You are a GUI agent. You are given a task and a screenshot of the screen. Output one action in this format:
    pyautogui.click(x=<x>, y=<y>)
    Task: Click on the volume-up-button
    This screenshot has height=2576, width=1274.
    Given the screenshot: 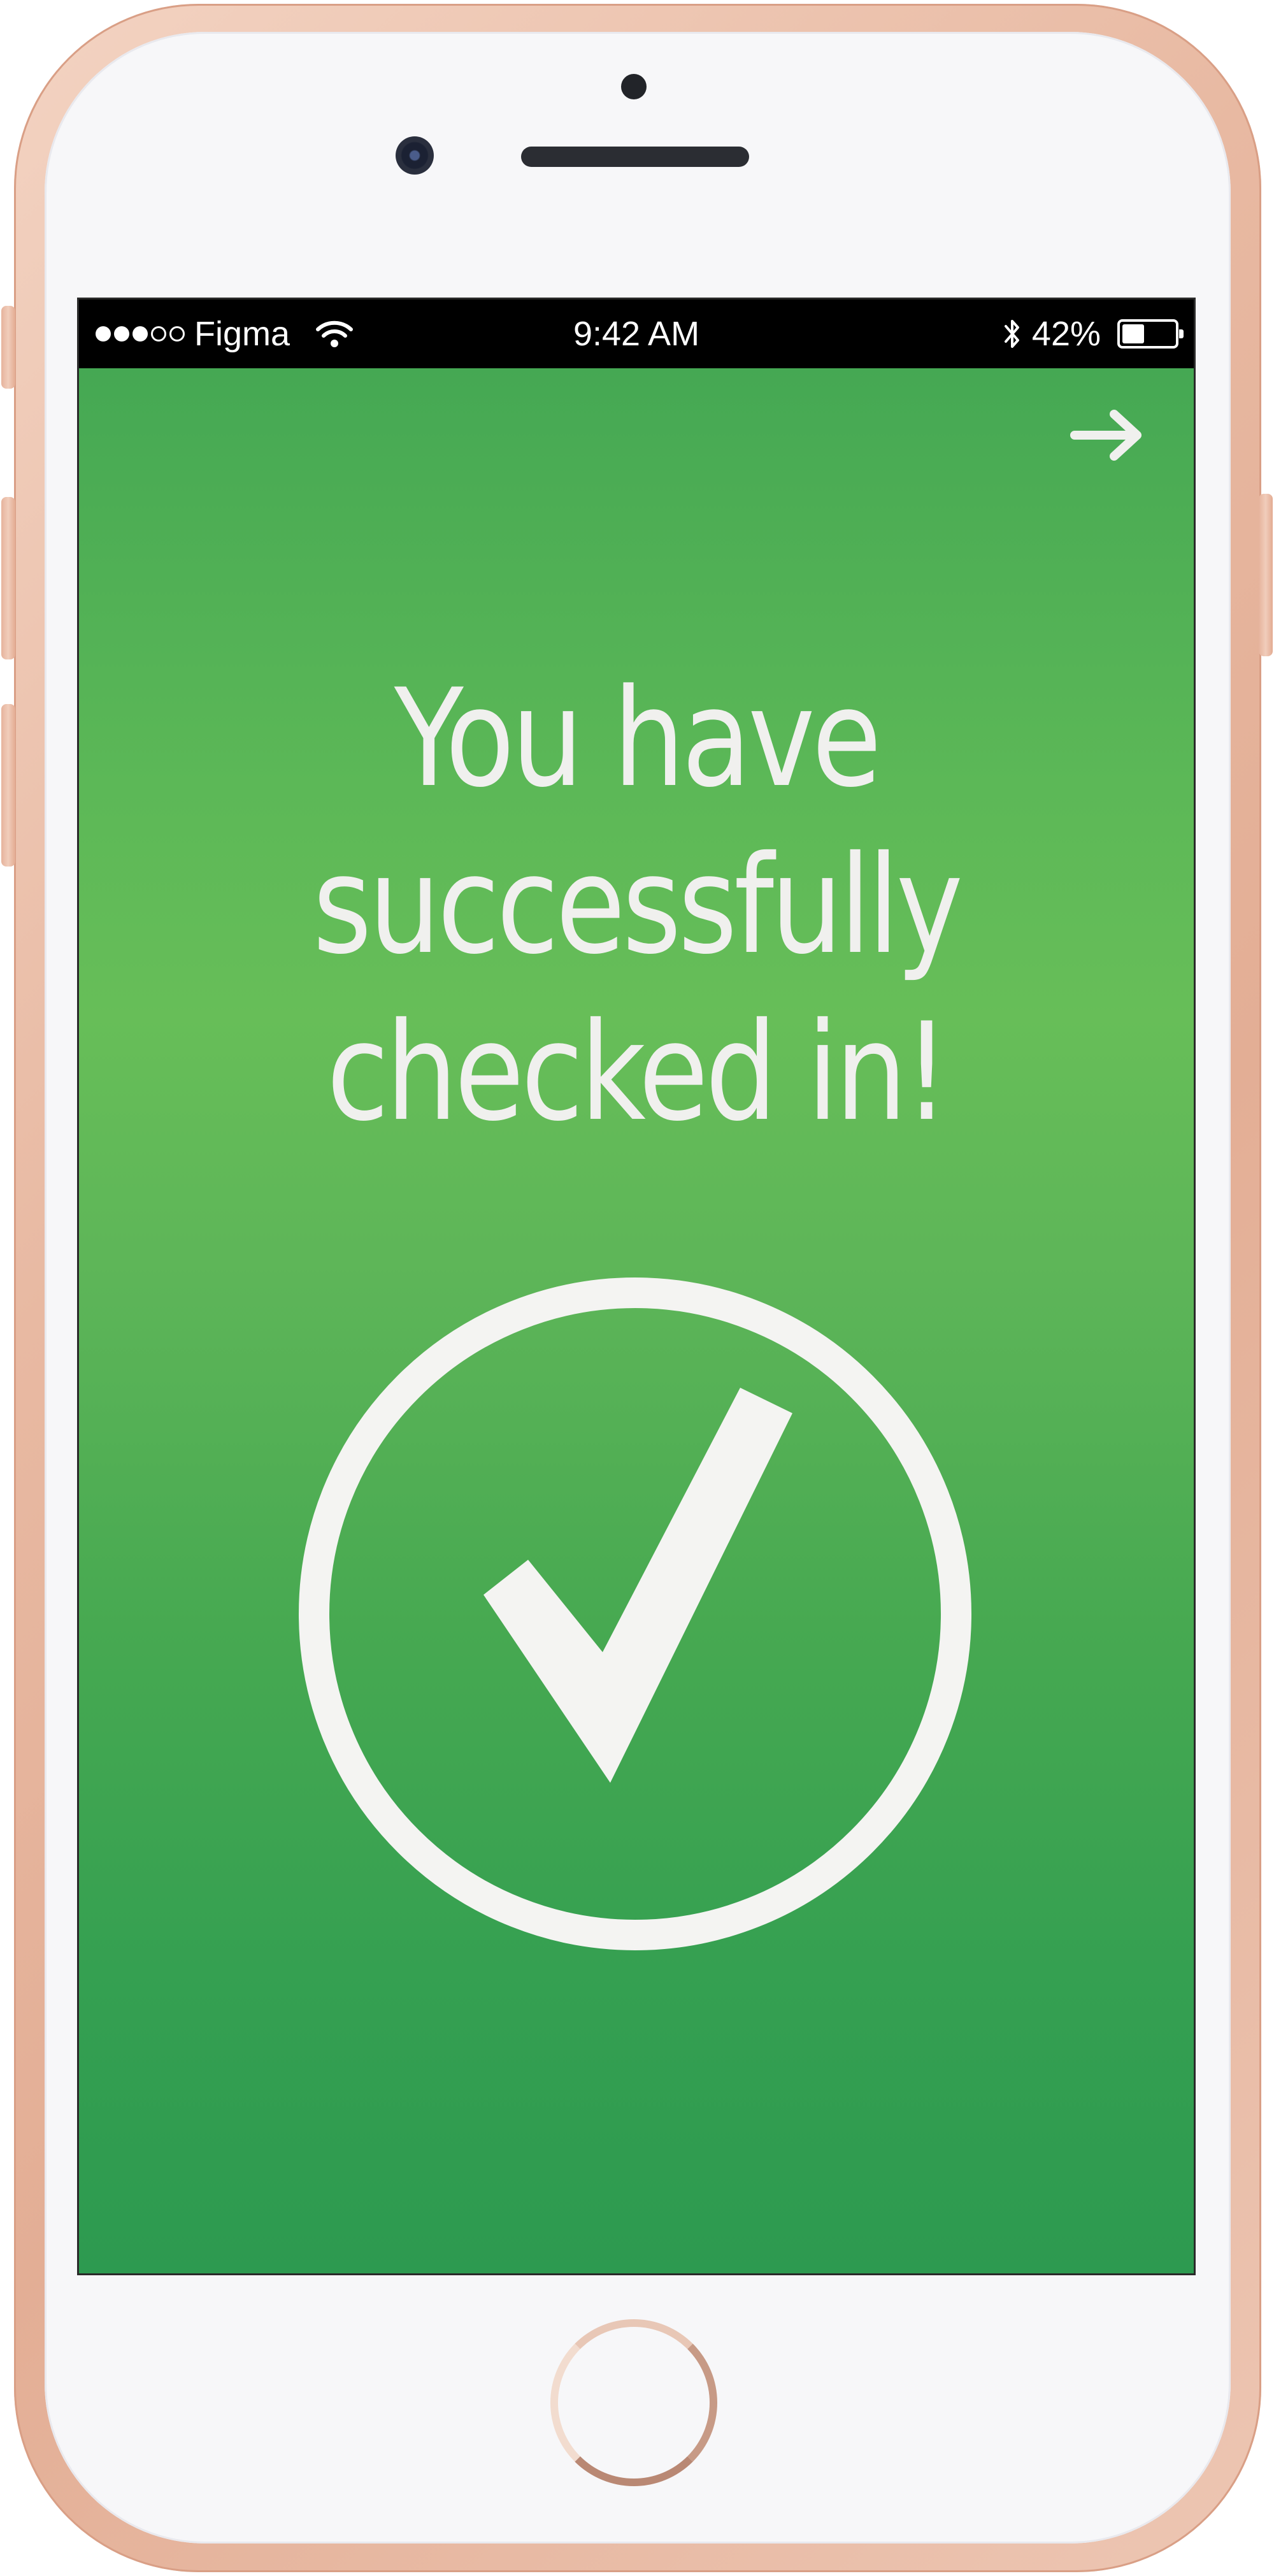 What is the action you would take?
    pyautogui.click(x=8, y=578)
    